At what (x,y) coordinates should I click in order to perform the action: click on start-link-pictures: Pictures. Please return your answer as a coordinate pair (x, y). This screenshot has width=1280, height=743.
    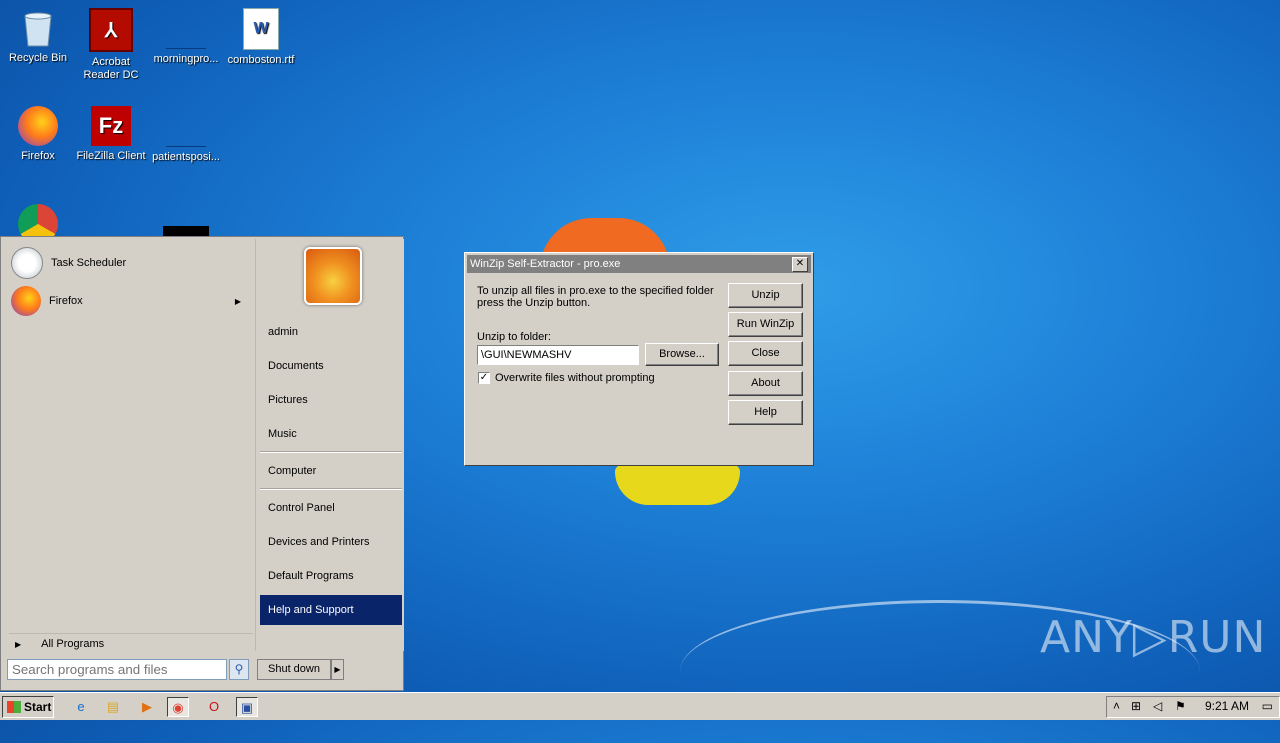
    Looking at the image, I should click on (331, 400).